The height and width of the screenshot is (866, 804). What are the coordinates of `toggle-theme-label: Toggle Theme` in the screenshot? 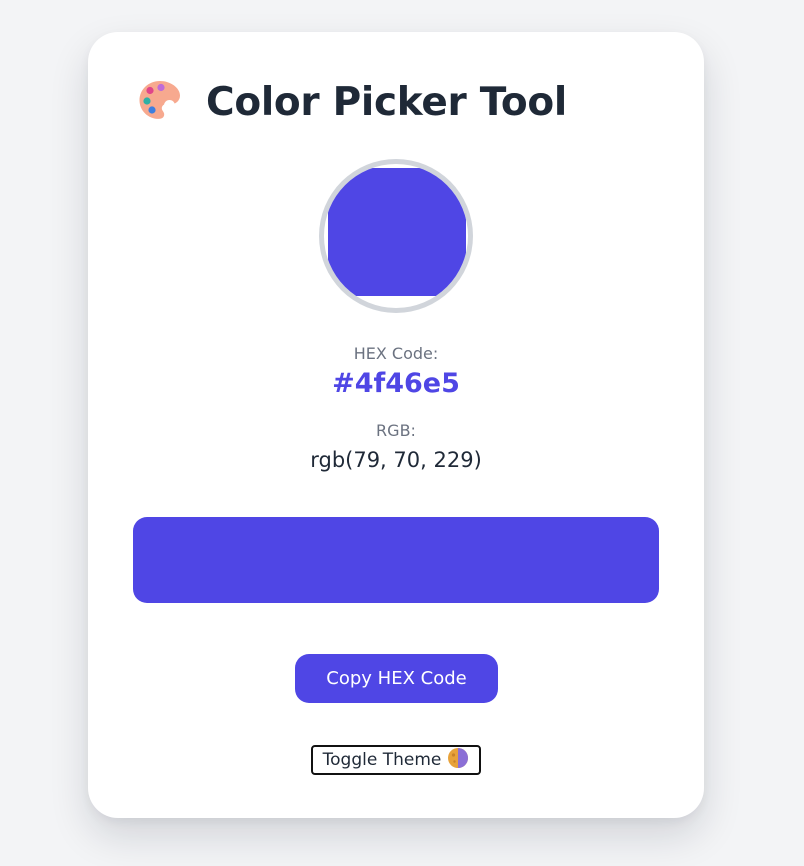 It's located at (382, 760).